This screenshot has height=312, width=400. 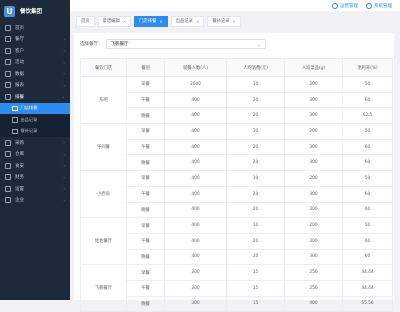 I want to click on table-cell: 62.5, so click(x=367, y=116).